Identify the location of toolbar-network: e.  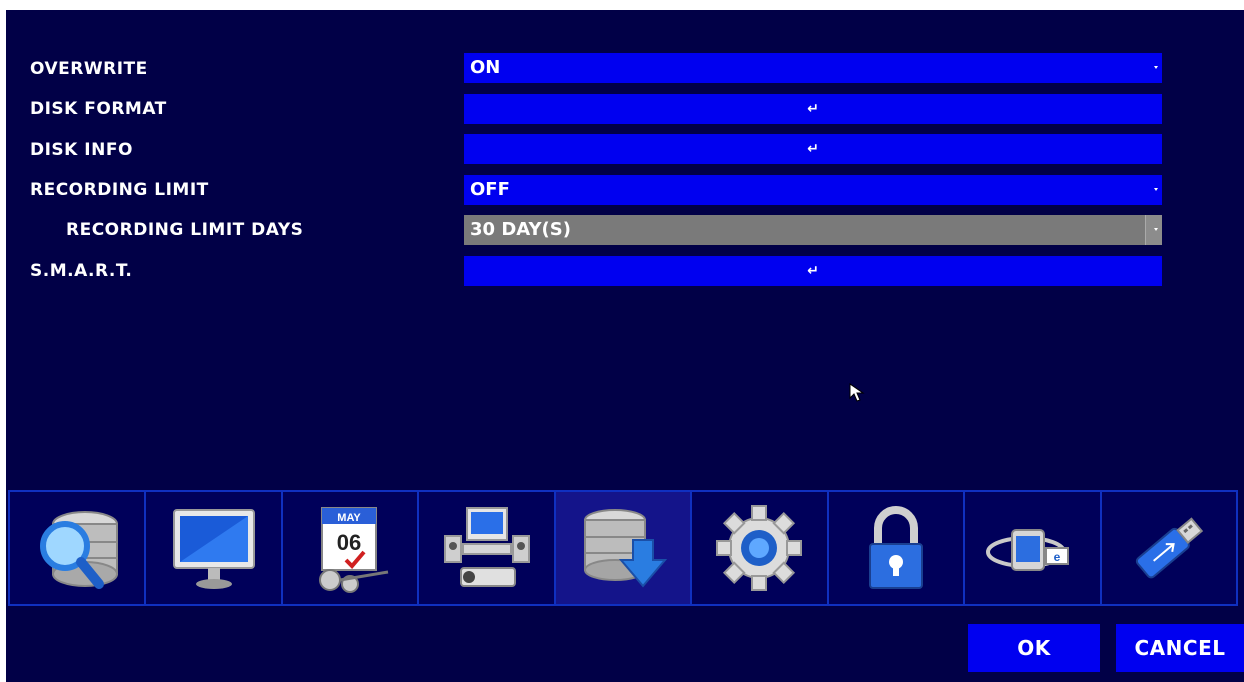
(1033, 548).